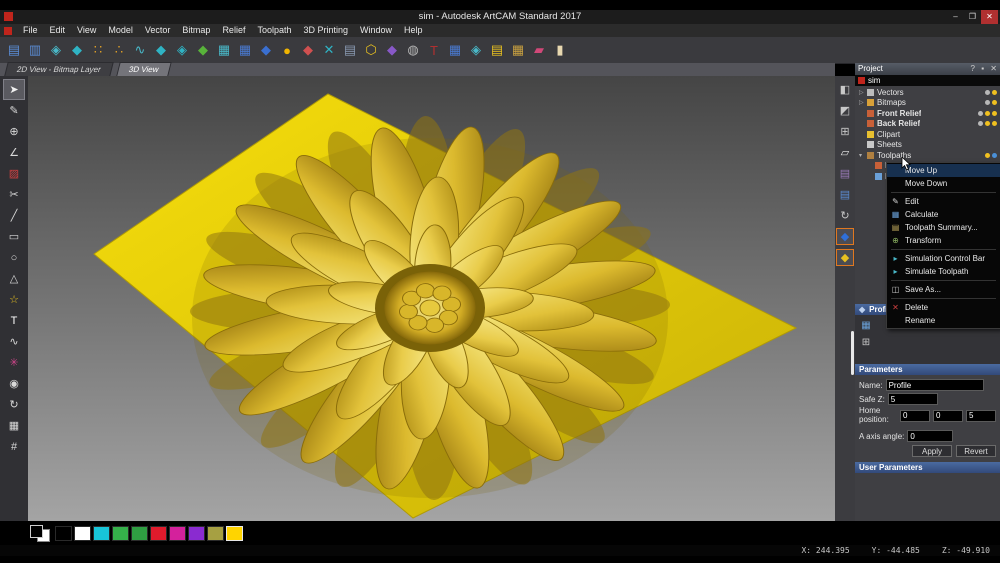  I want to click on bitmap-star-tool: ✳, so click(14, 362).